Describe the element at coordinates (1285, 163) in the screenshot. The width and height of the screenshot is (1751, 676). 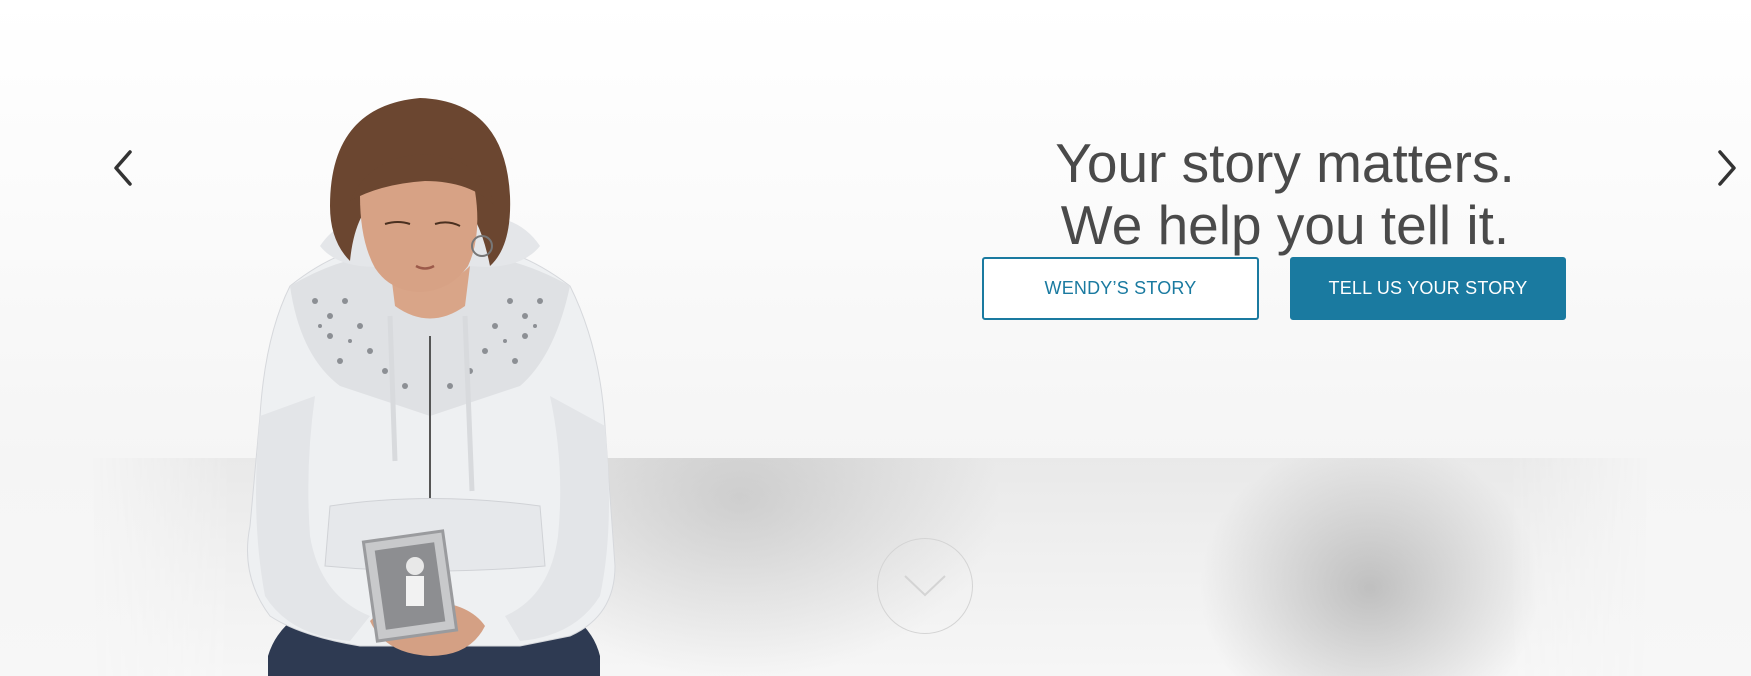
I see `headline-line-1: Your story matters.` at that location.